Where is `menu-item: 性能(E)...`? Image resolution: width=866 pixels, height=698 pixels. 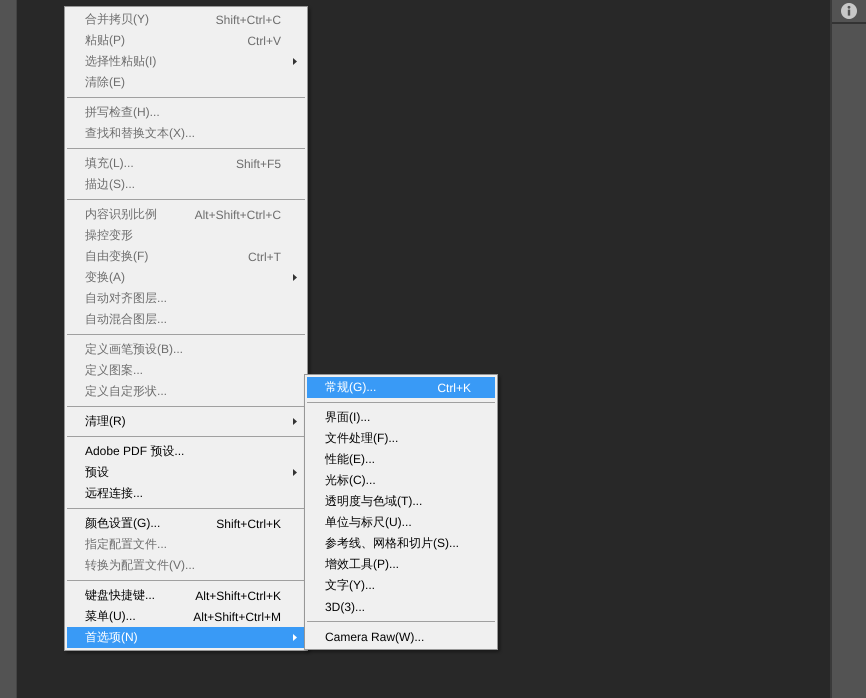 menu-item: 性能(E)... is located at coordinates (401, 459).